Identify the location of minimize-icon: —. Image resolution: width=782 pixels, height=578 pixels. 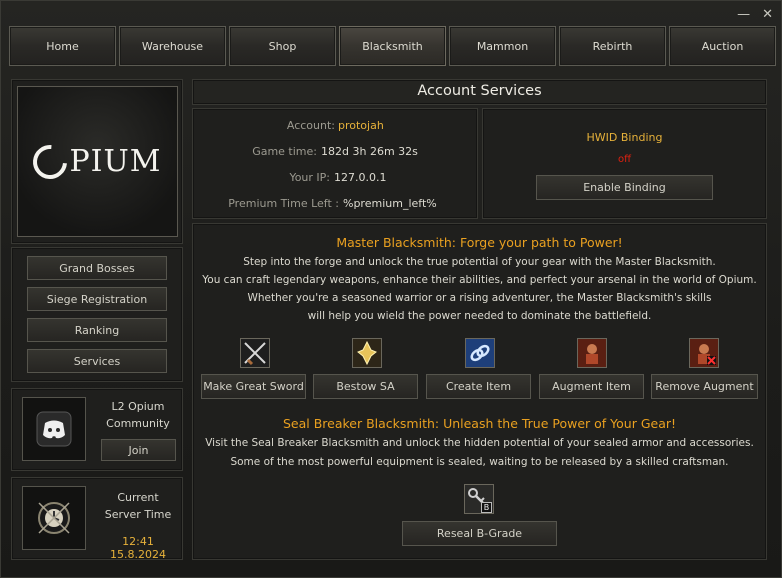
(743, 14).